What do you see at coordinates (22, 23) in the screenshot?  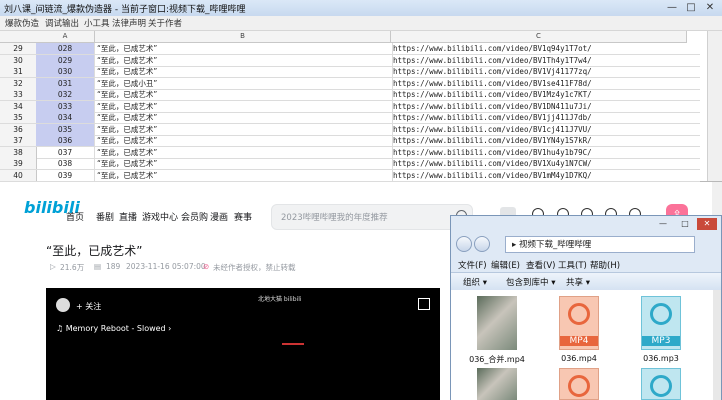 I see `menu-item-fake: 爆款伪造` at bounding box center [22, 23].